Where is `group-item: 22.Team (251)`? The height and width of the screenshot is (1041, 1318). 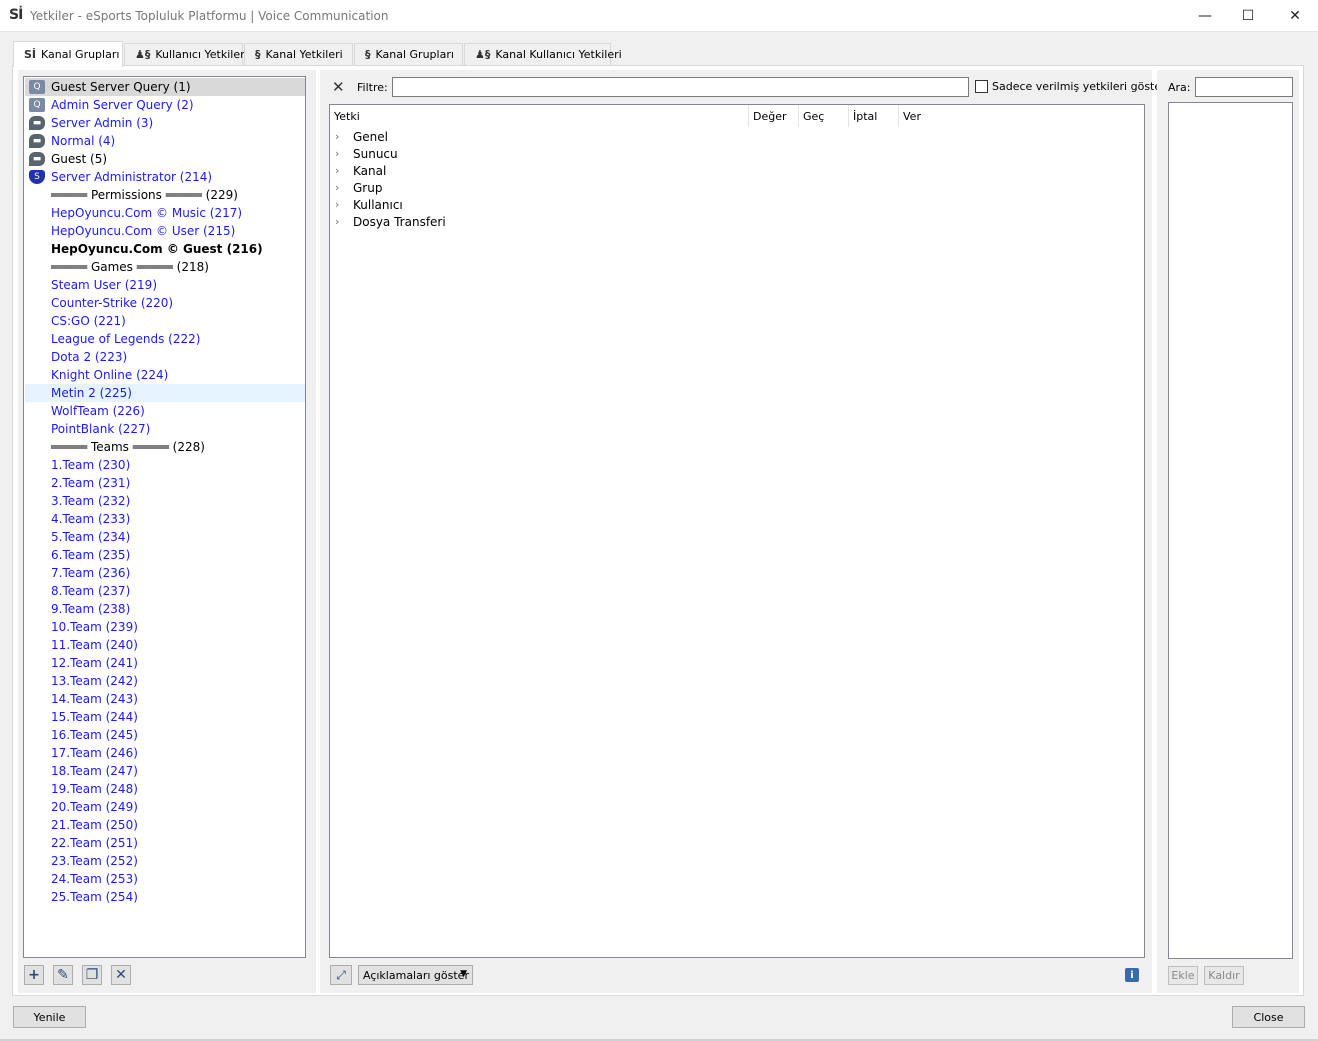 group-item: 22.Team (251) is located at coordinates (165, 843).